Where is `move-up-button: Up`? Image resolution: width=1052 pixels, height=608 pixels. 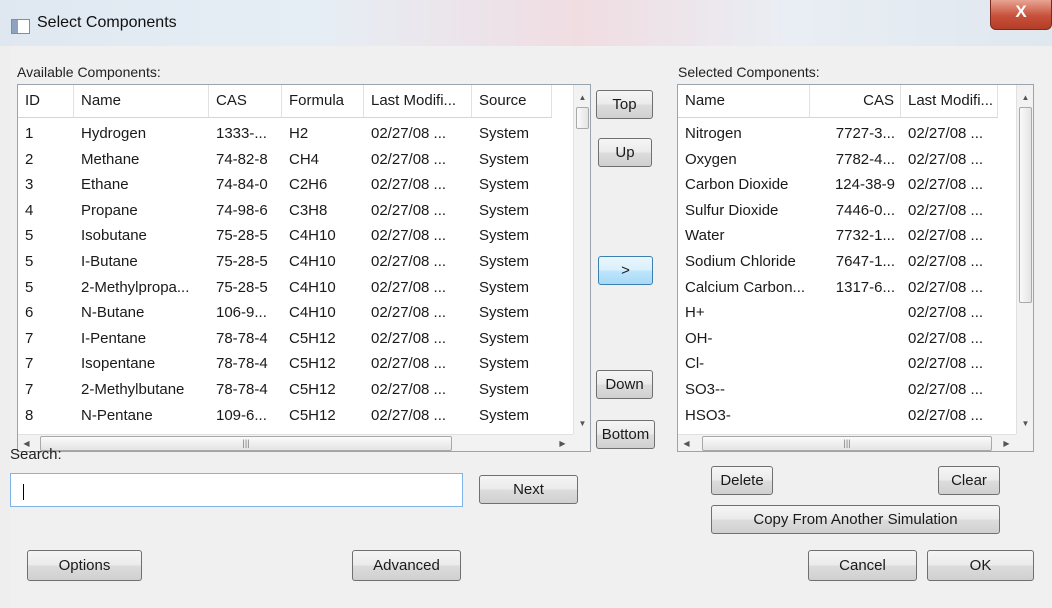 move-up-button: Up is located at coordinates (625, 152).